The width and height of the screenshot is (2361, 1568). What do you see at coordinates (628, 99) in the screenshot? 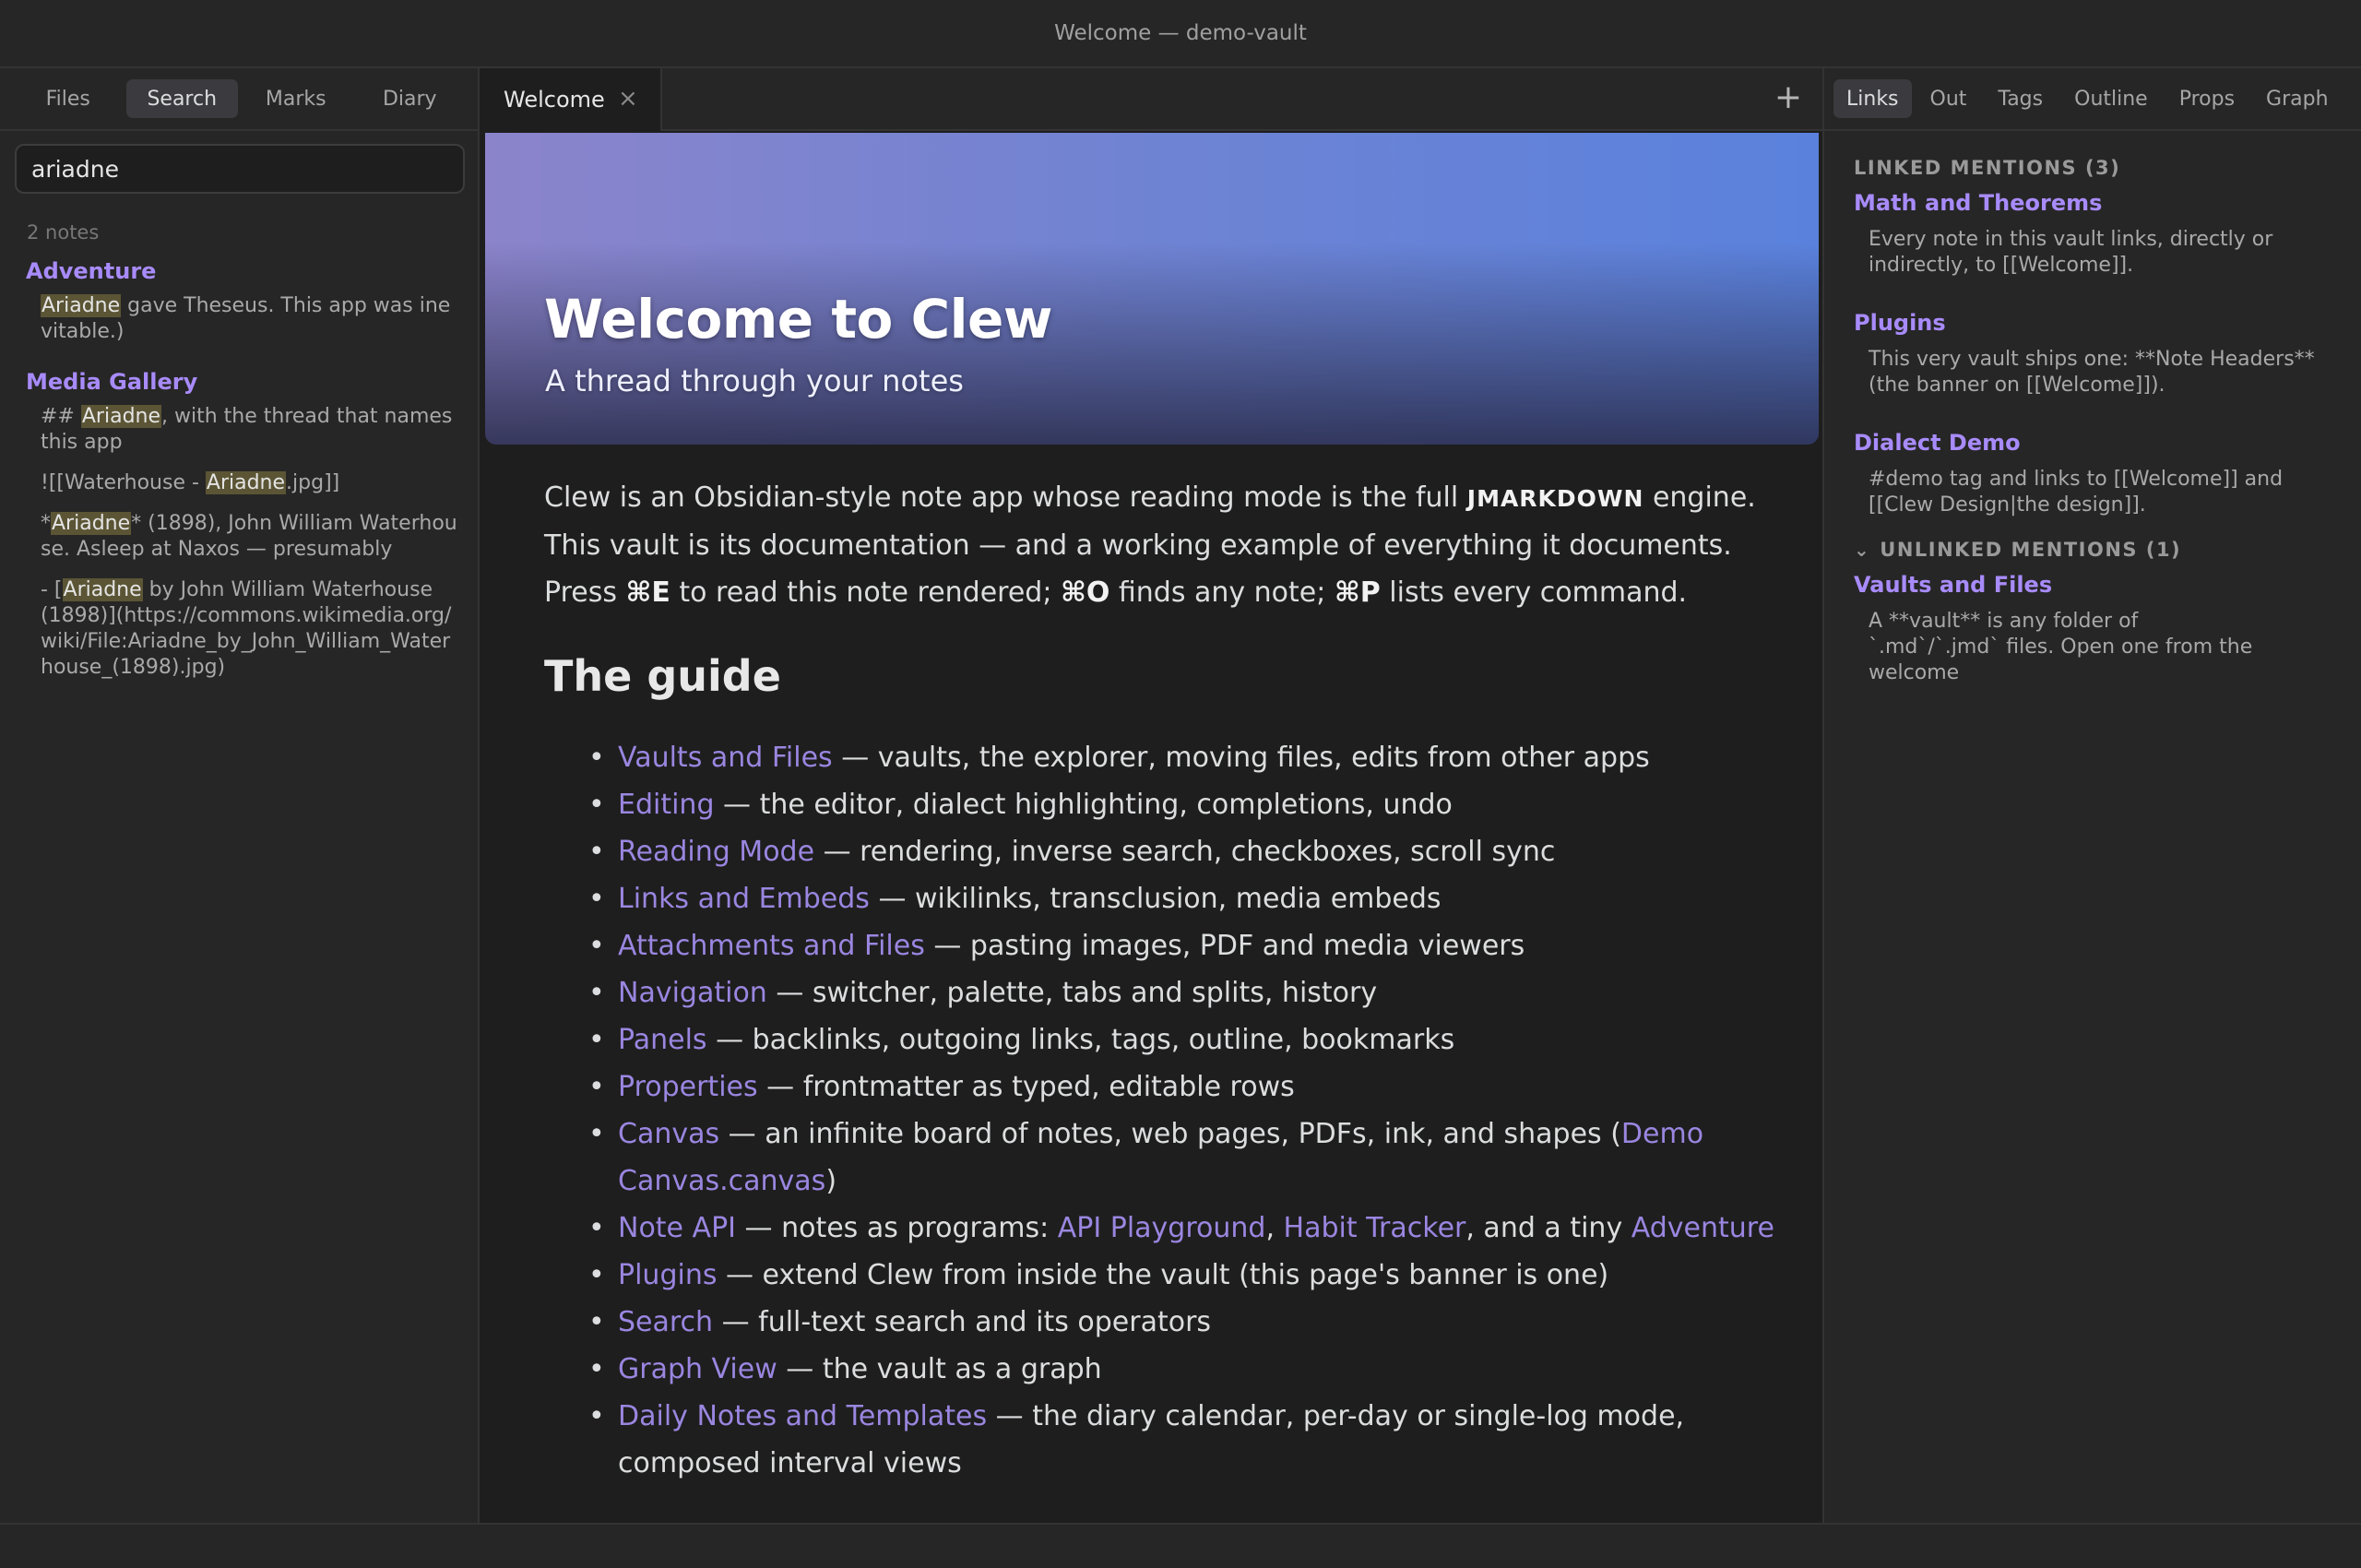
I see `close-icon: ×` at bounding box center [628, 99].